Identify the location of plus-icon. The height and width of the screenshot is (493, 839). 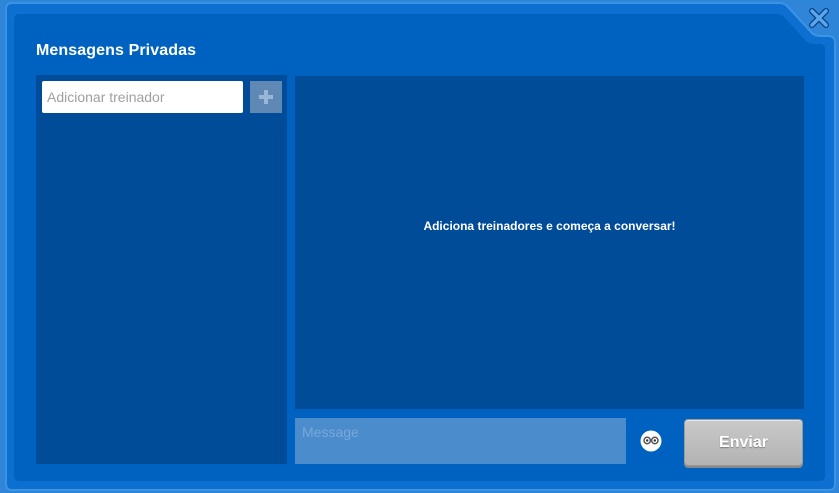
(266, 97).